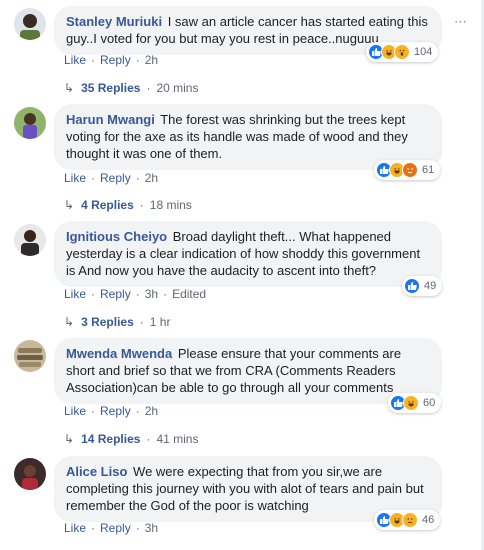 Image resolution: width=484 pixels, height=550 pixels. What do you see at coordinates (429, 403) in the screenshot?
I see `reaction-count: 60` at bounding box center [429, 403].